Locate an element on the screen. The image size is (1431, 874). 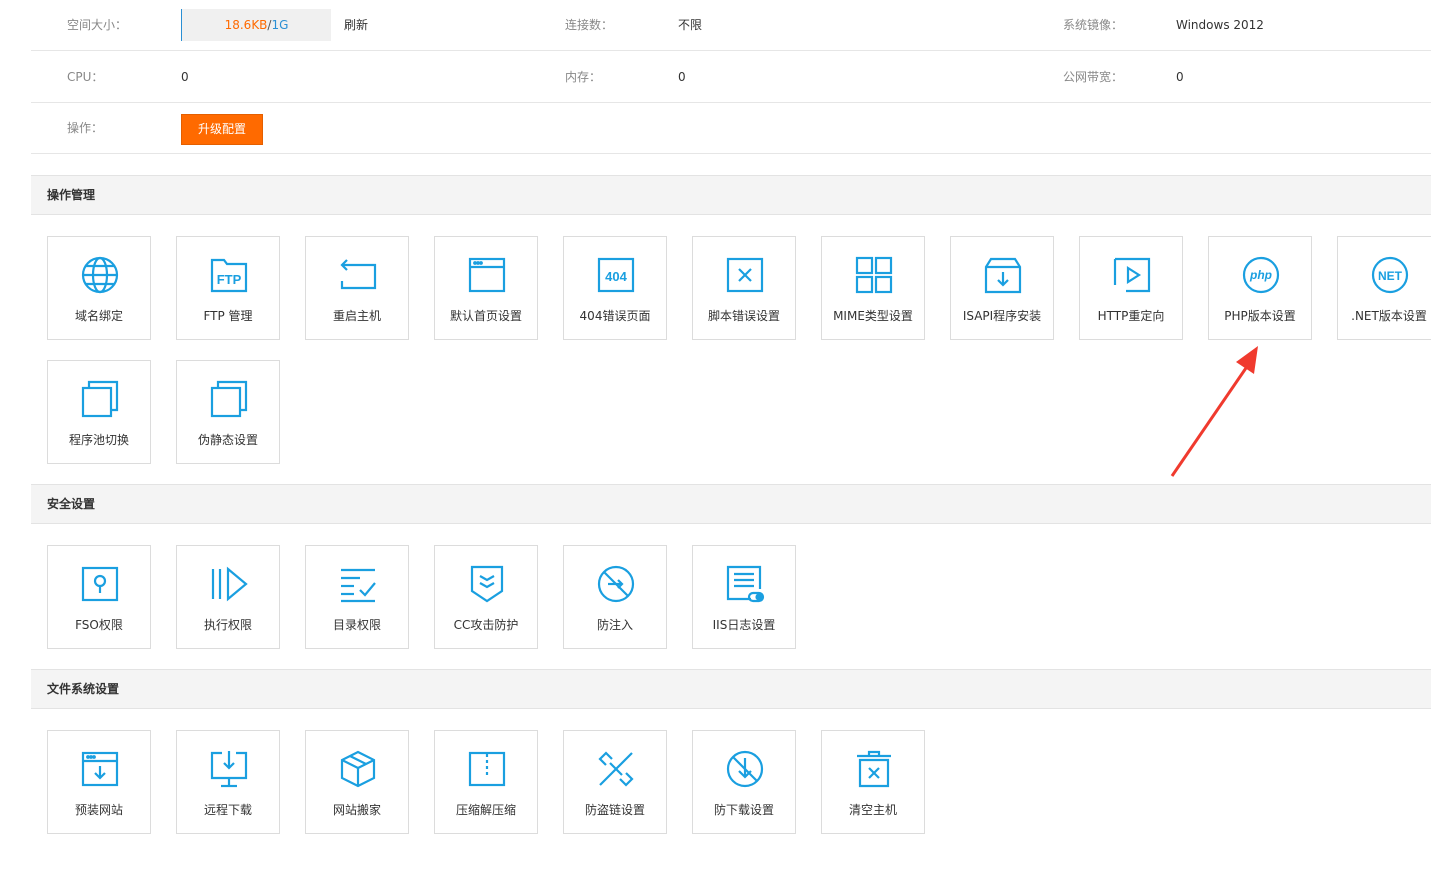
tile-fso-permission: FSO权限 is located at coordinates (99, 597).